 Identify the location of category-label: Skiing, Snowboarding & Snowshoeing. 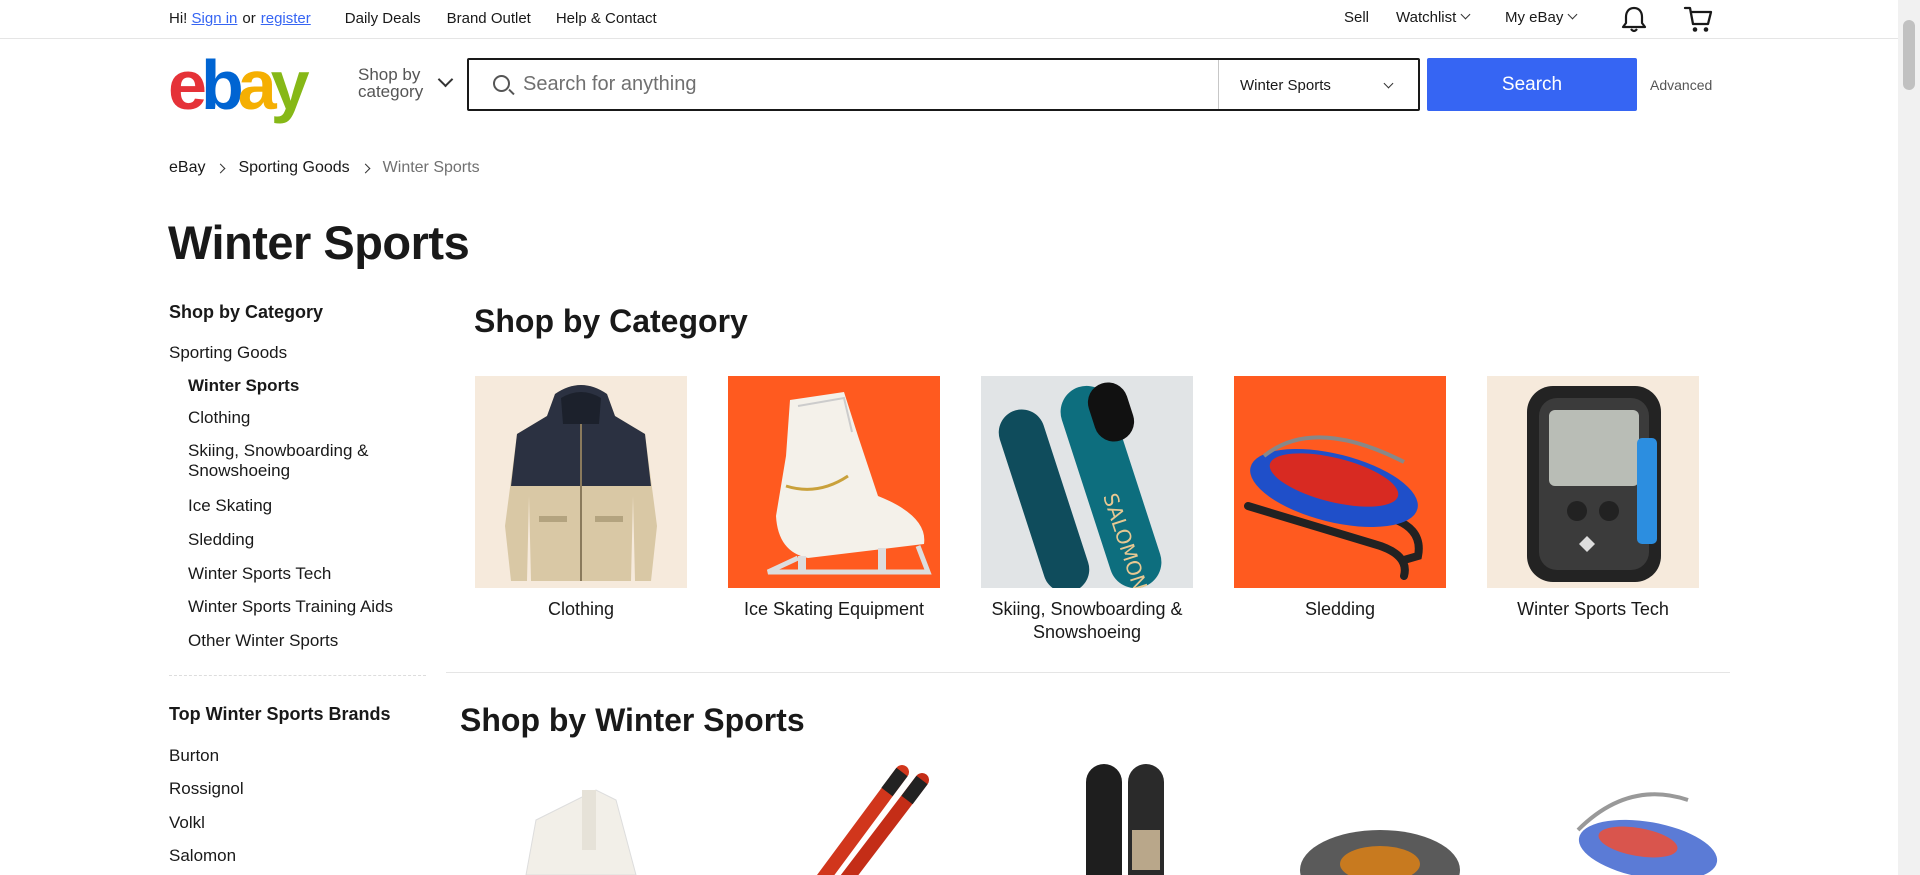
(1087, 620).